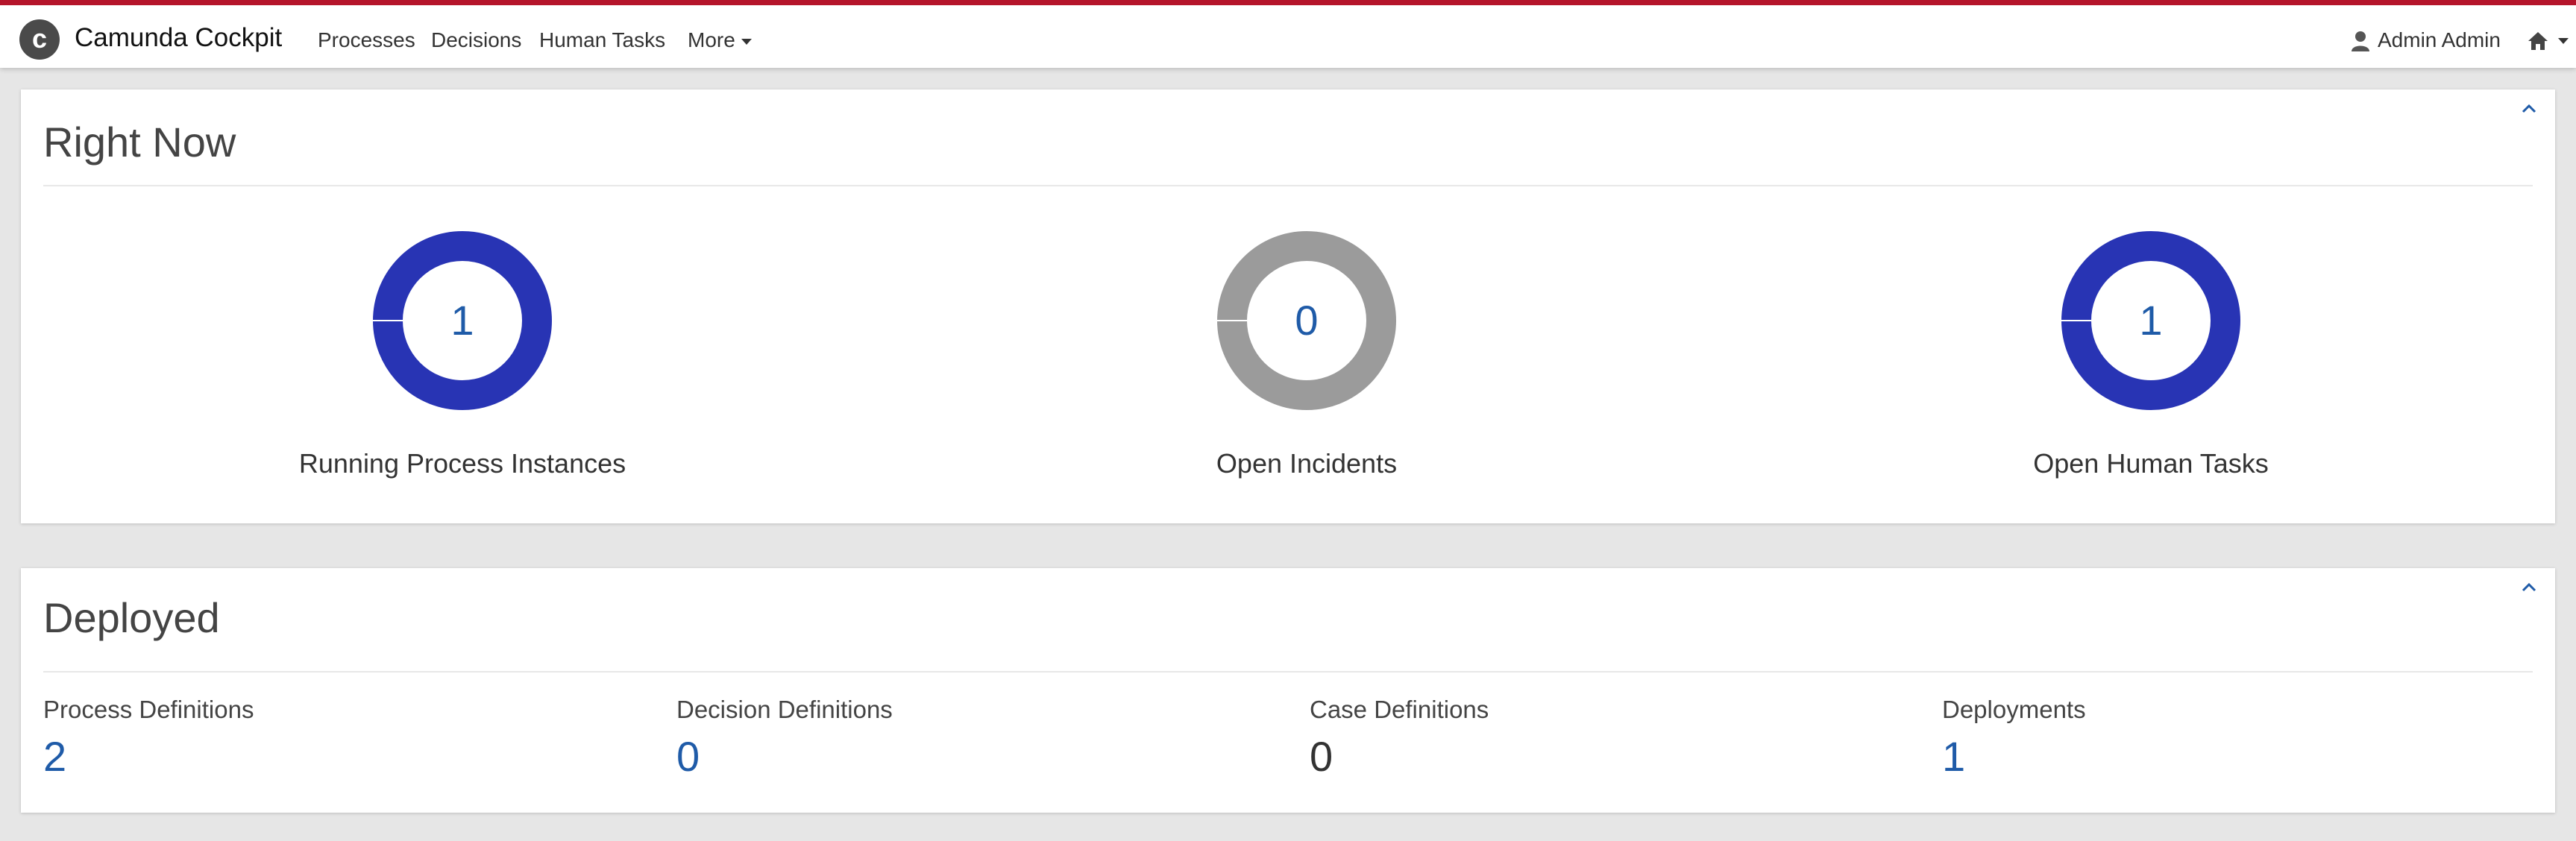  I want to click on stat-running-process-instances: 1 Running Process Instances, so click(463, 365).